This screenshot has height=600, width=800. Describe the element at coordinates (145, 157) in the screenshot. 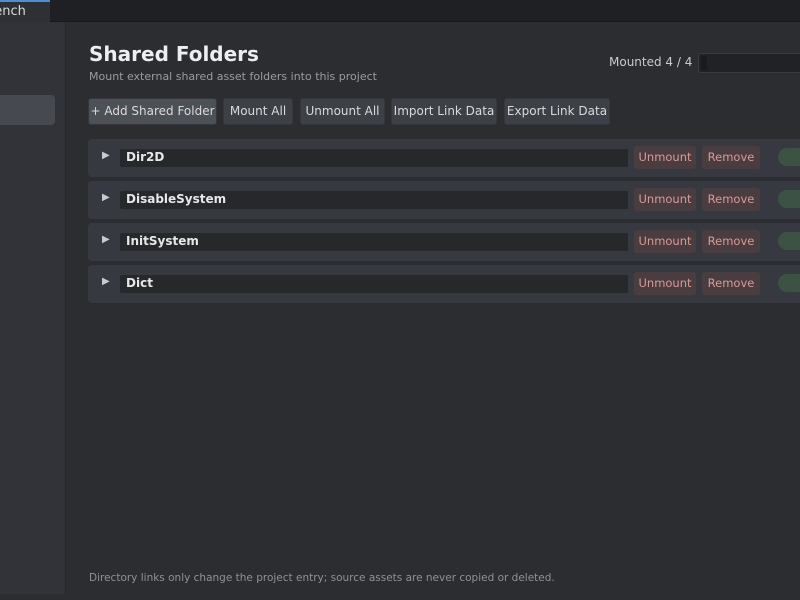

I see `folder-name: Dir2D` at that location.